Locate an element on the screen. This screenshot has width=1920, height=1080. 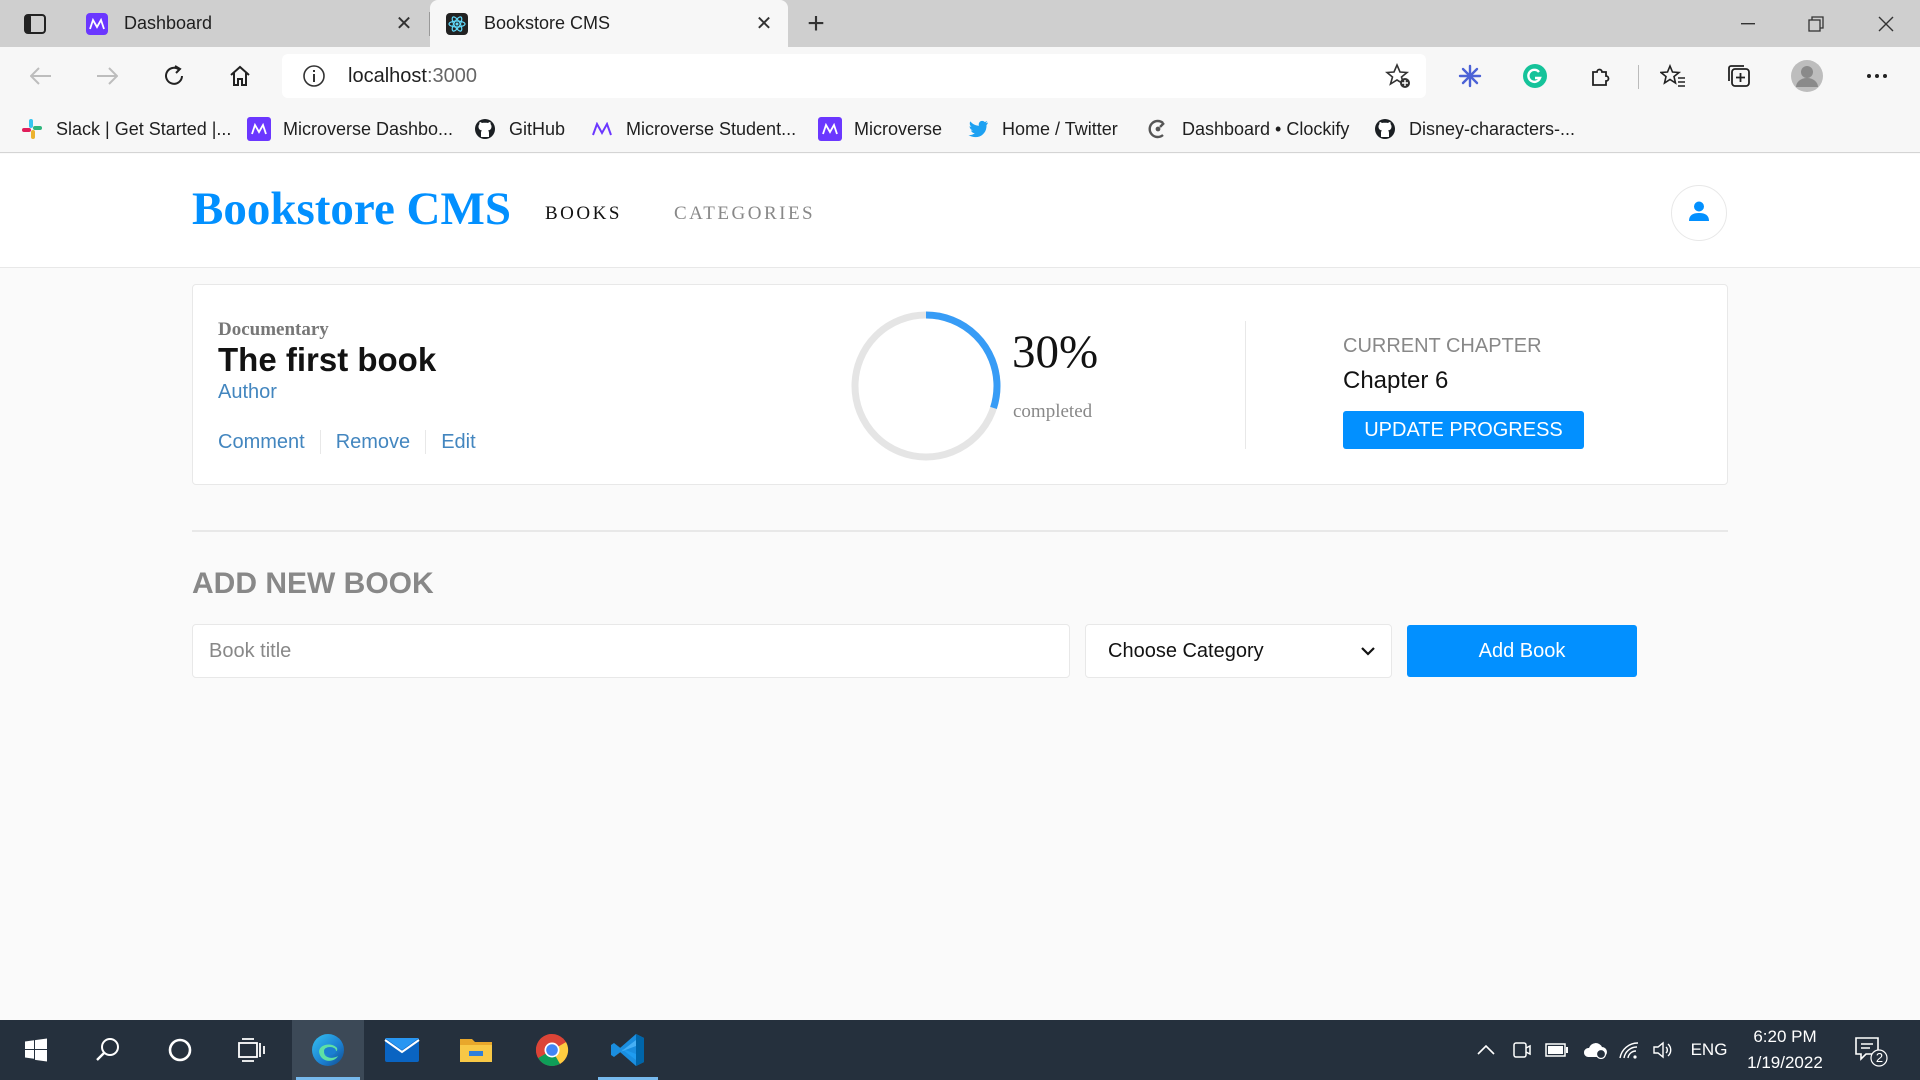
vscode-icon is located at coordinates (628, 1050).